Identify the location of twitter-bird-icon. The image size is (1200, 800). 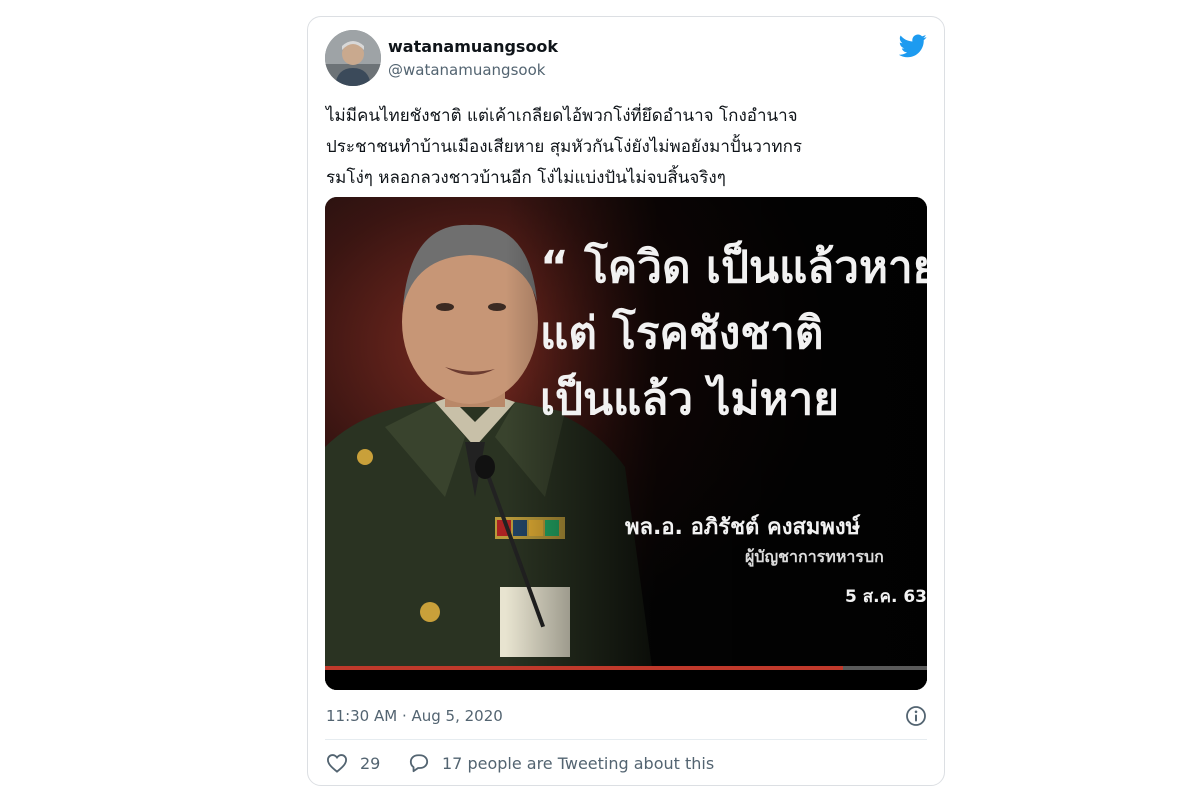
(912, 46).